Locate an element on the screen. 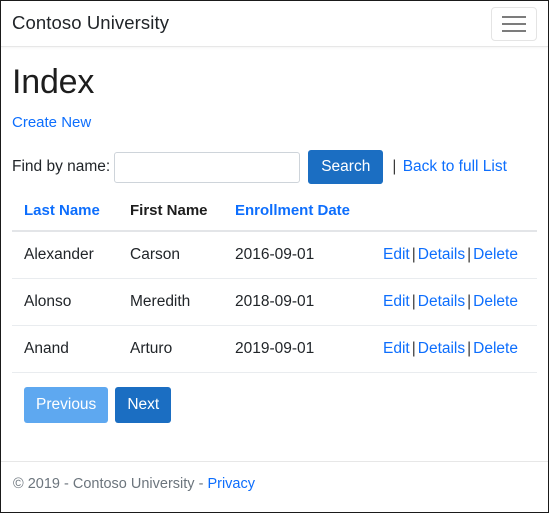 This screenshot has width=549, height=513. privacy-link: Privacy is located at coordinates (231, 484).